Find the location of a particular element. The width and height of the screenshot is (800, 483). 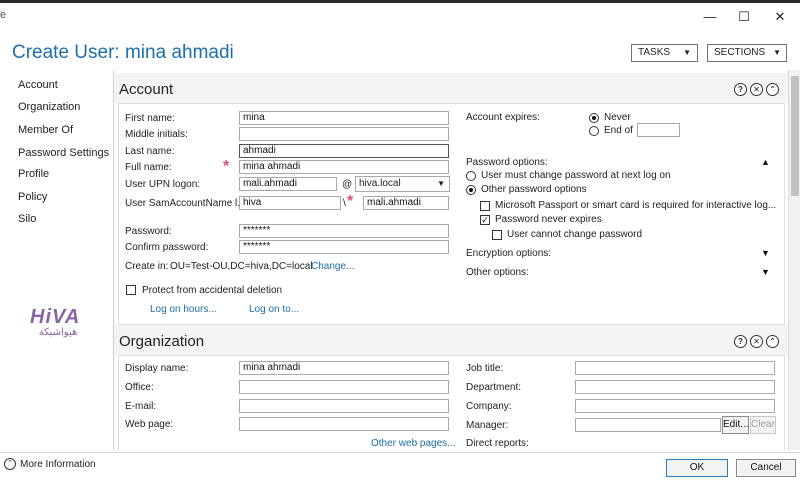

never-expires-checkbox: ✓ is located at coordinates (485, 220).